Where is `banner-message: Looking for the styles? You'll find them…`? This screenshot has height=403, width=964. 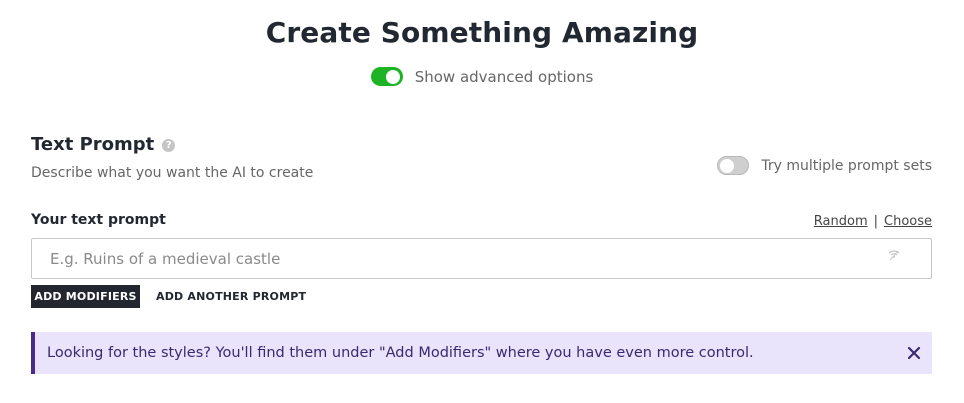 banner-message: Looking for the styles? You'll find them… is located at coordinates (400, 353).